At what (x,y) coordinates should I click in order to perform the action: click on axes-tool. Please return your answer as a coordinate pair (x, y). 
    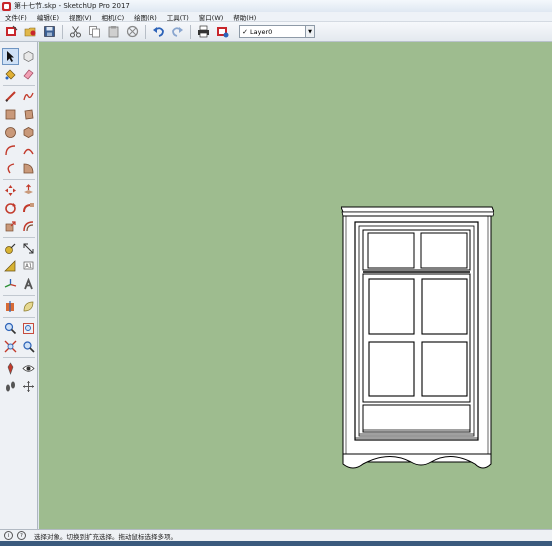
    Looking at the image, I should click on (10, 284).